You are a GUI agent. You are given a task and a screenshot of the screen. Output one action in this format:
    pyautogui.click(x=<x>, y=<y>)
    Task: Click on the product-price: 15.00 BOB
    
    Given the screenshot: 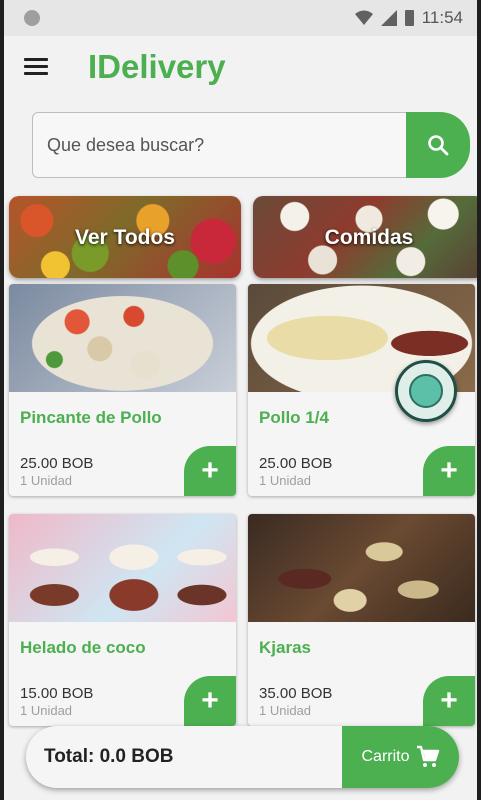 What is the action you would take?
    pyautogui.click(x=57, y=693)
    